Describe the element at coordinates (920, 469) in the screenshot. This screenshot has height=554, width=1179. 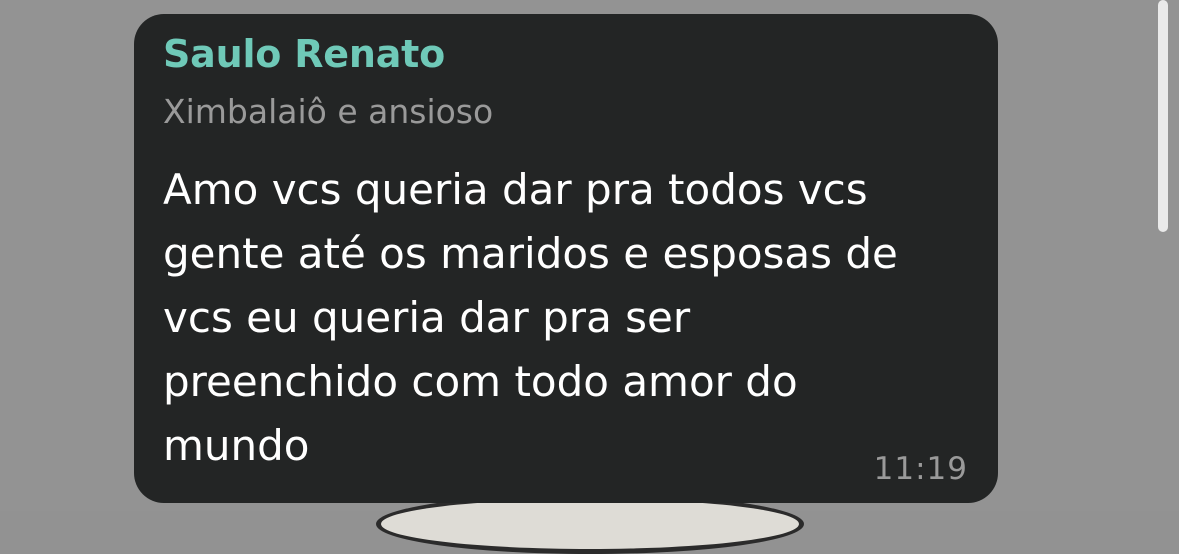
I see `message-timestamp: 11:19` at that location.